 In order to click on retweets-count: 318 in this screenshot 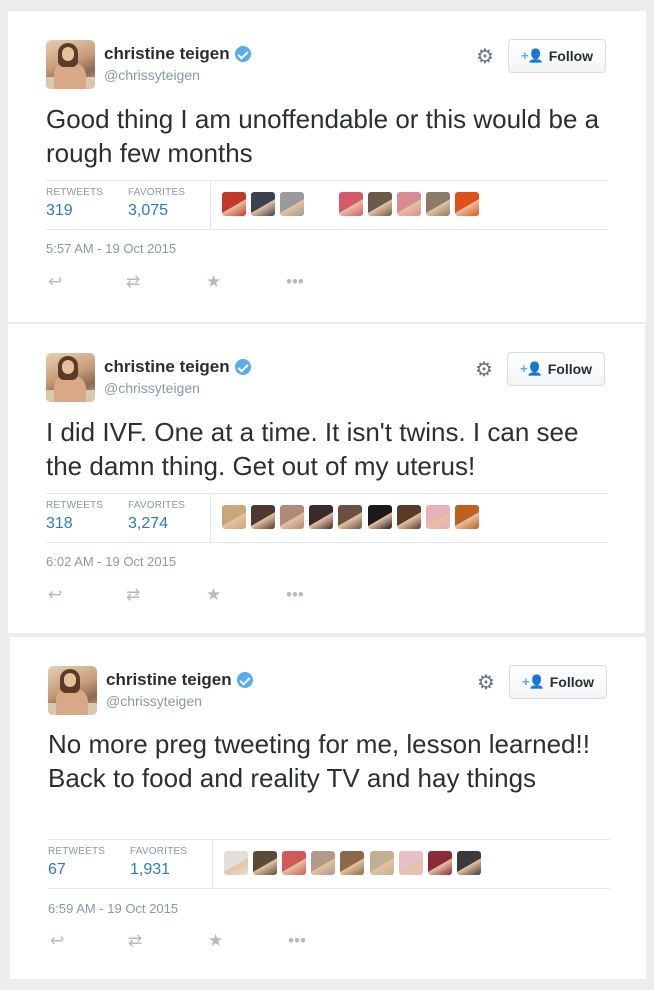, I will do `click(59, 523)`.